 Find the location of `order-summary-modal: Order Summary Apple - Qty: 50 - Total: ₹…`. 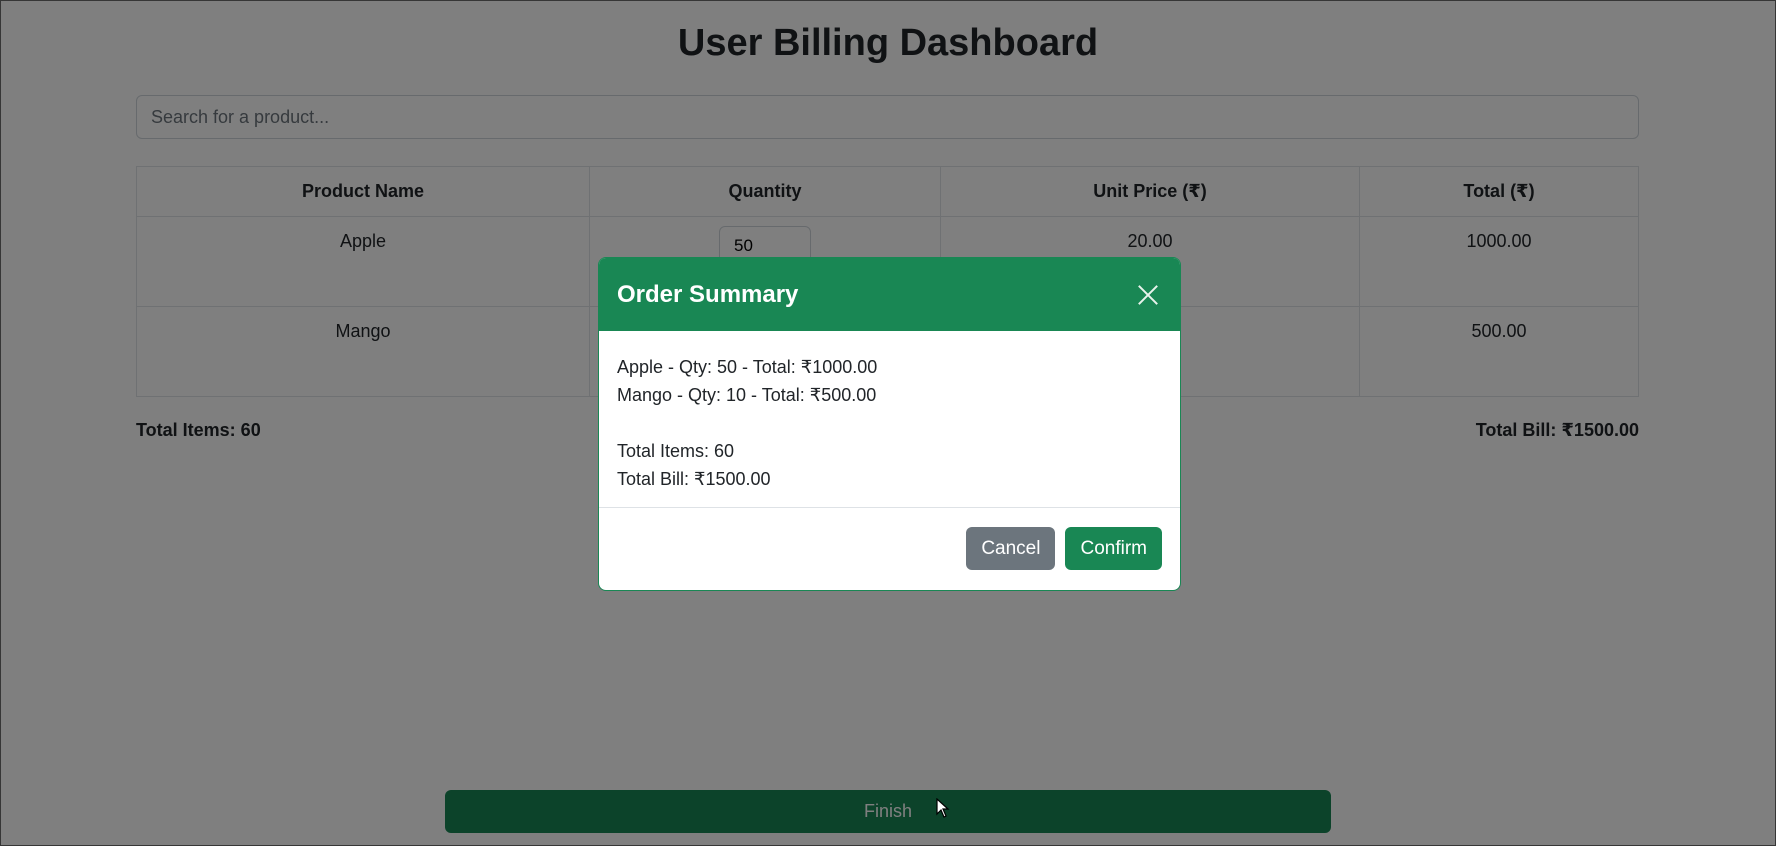

order-summary-modal: Order Summary Apple - Qty: 50 - Total: ₹… is located at coordinates (889, 424).